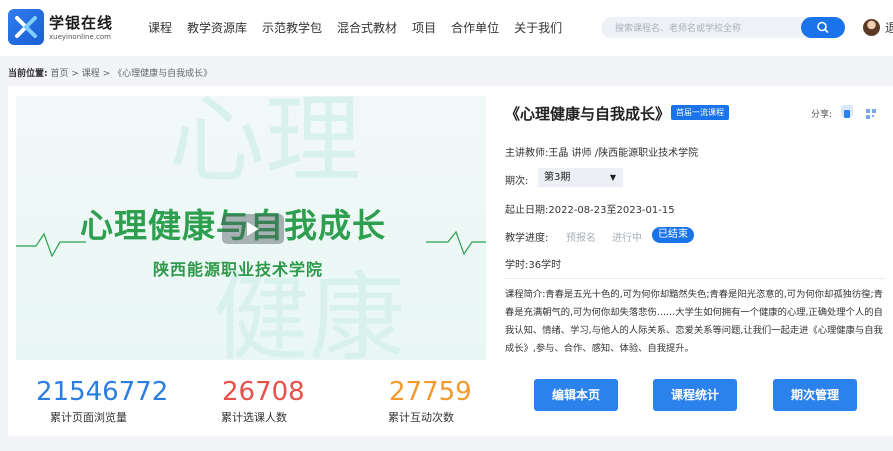 The image size is (893, 451). I want to click on nav-item-courses: 课程, so click(160, 27).